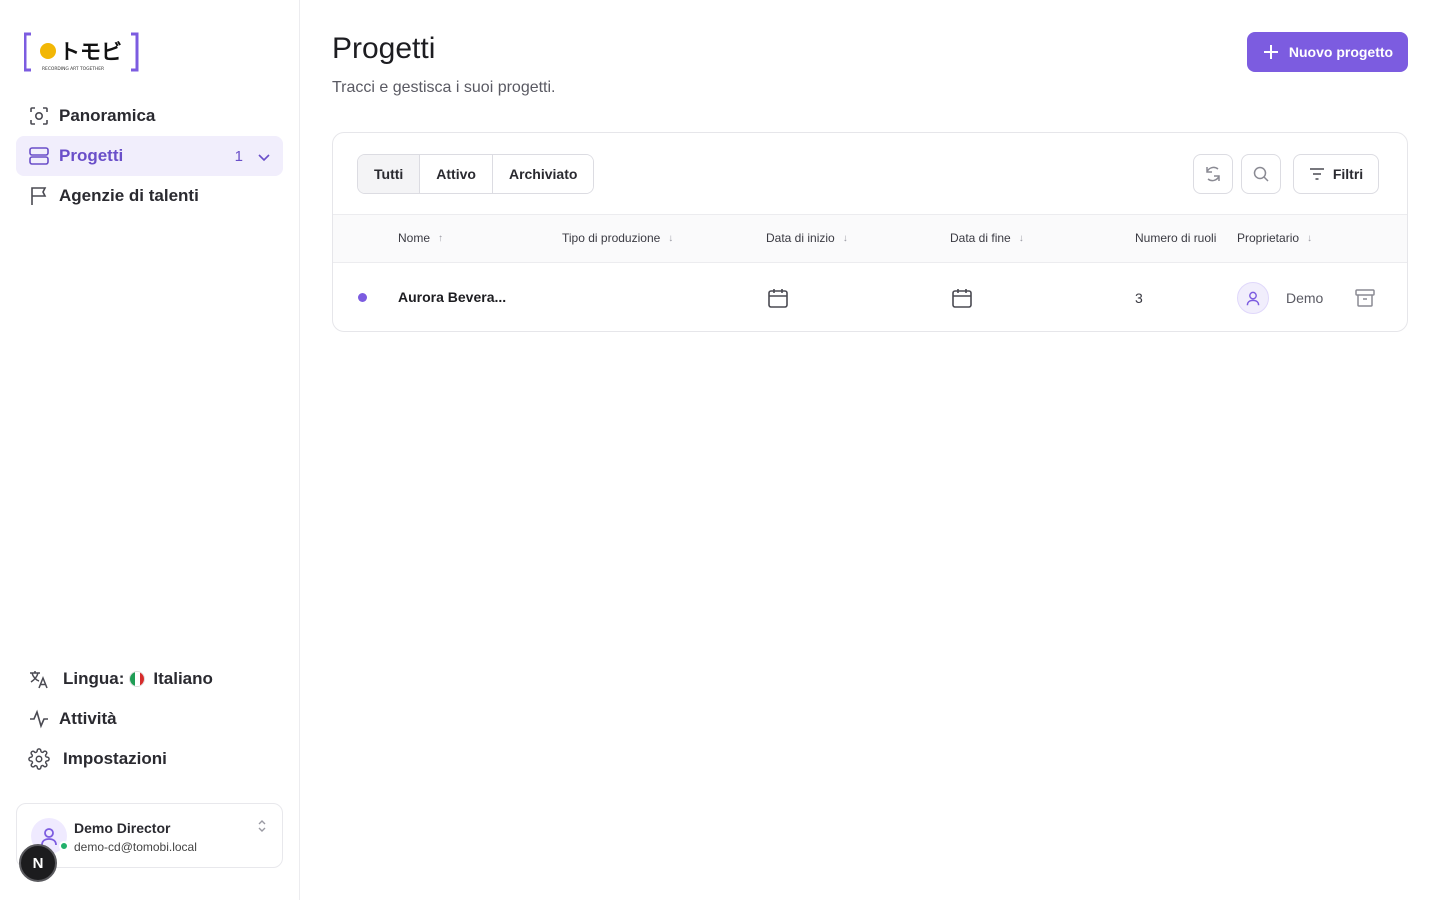  Describe the element at coordinates (389, 174) in the screenshot. I see `tab-tutti: Tutti` at that location.